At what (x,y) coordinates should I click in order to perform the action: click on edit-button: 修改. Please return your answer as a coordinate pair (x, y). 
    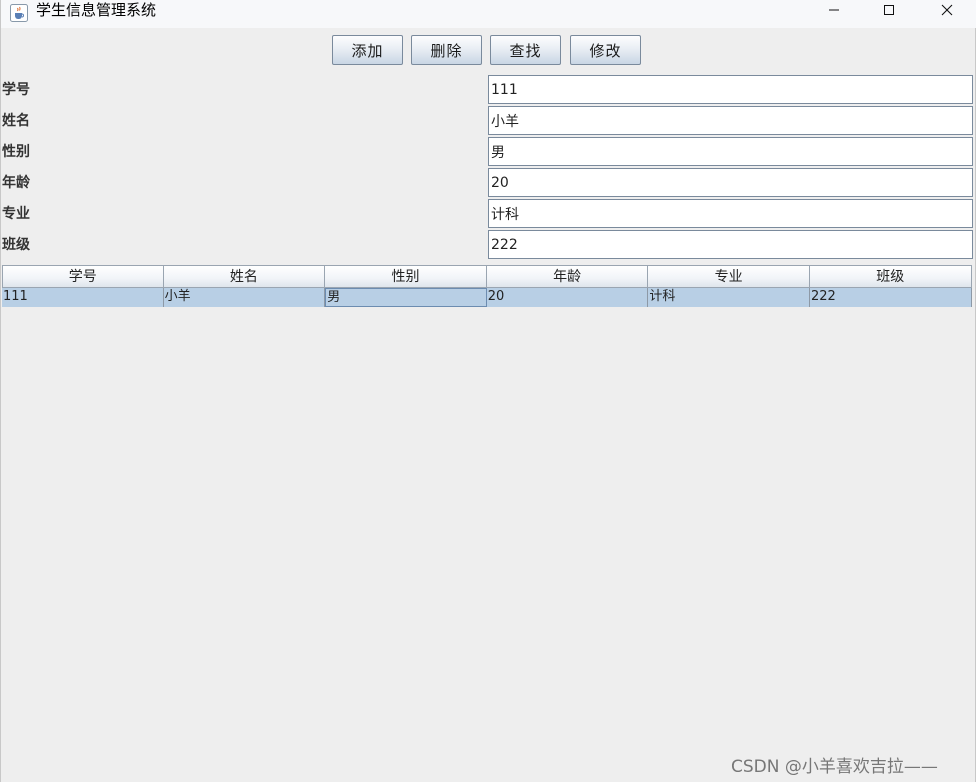
    Looking at the image, I should click on (605, 50).